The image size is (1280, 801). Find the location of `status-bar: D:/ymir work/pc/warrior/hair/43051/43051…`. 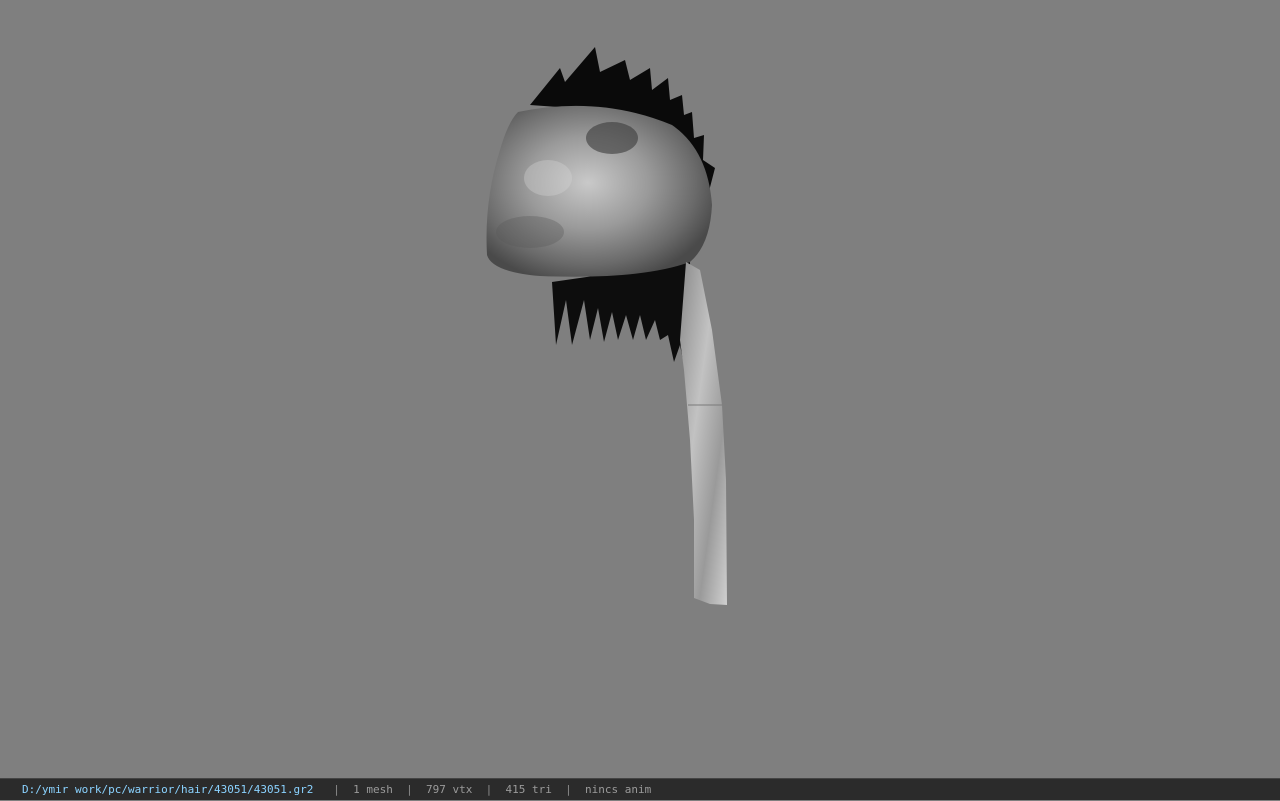

status-bar: D:/ymir work/pc/warrior/hair/43051/43051… is located at coordinates (640, 789).